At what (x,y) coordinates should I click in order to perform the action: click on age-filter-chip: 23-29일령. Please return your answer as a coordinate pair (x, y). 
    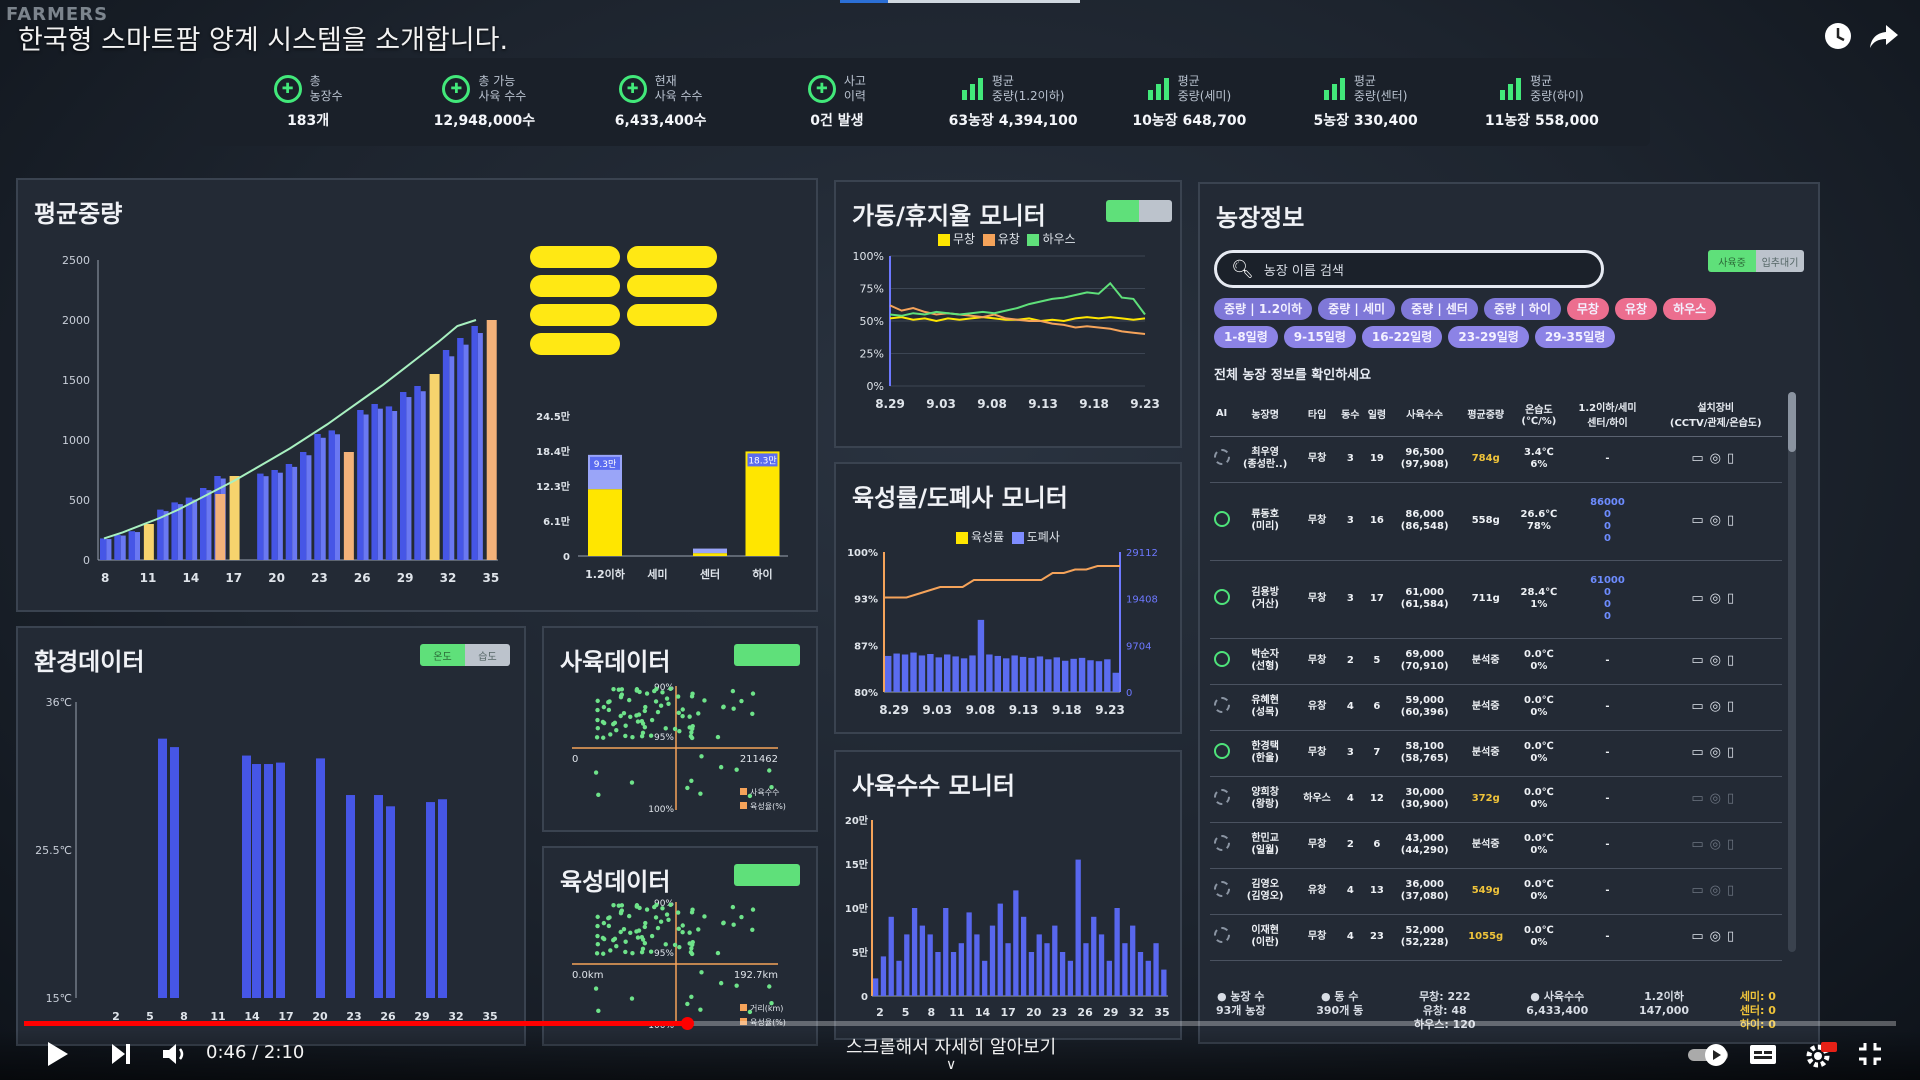
    Looking at the image, I should click on (1488, 337).